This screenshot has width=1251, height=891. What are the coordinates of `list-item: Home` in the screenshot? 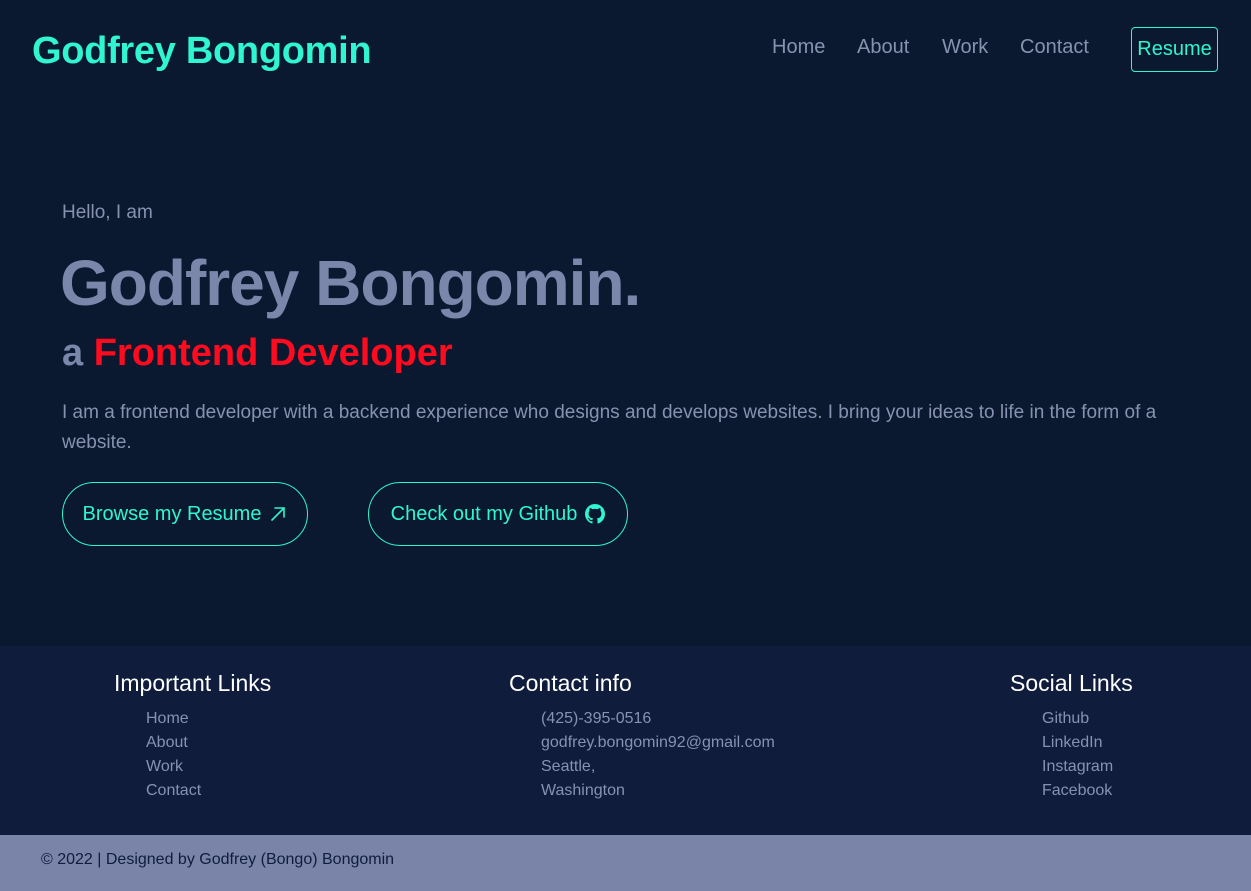 It's located at (208, 719).